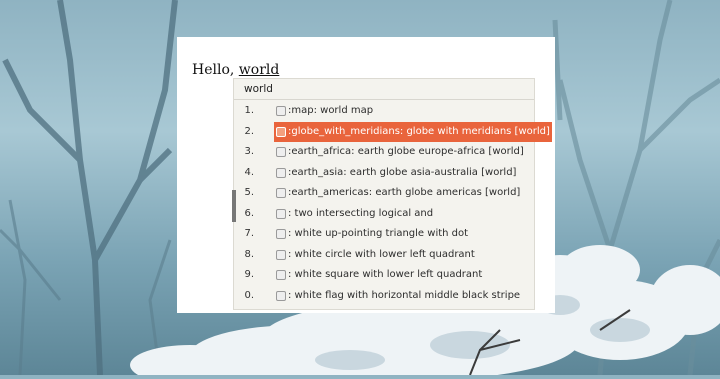 This screenshot has height=379, width=720. I want to click on completion-item-label: :map: world map, so click(331, 110).